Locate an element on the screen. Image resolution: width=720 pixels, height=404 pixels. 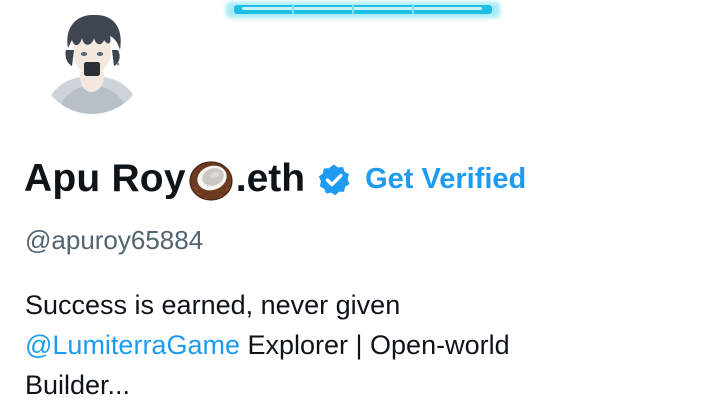
get-verified-button: Get Verified is located at coordinates (445, 179).